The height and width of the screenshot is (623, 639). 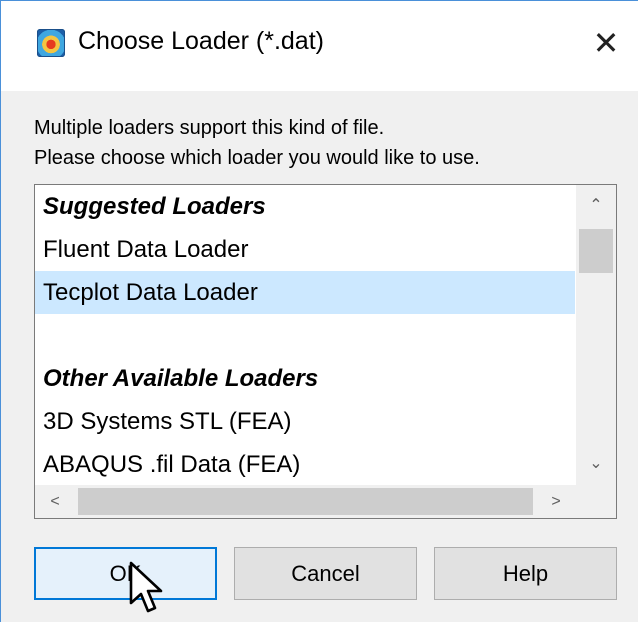 What do you see at coordinates (55, 501) in the screenshot?
I see `scroll-left-icon: <` at bounding box center [55, 501].